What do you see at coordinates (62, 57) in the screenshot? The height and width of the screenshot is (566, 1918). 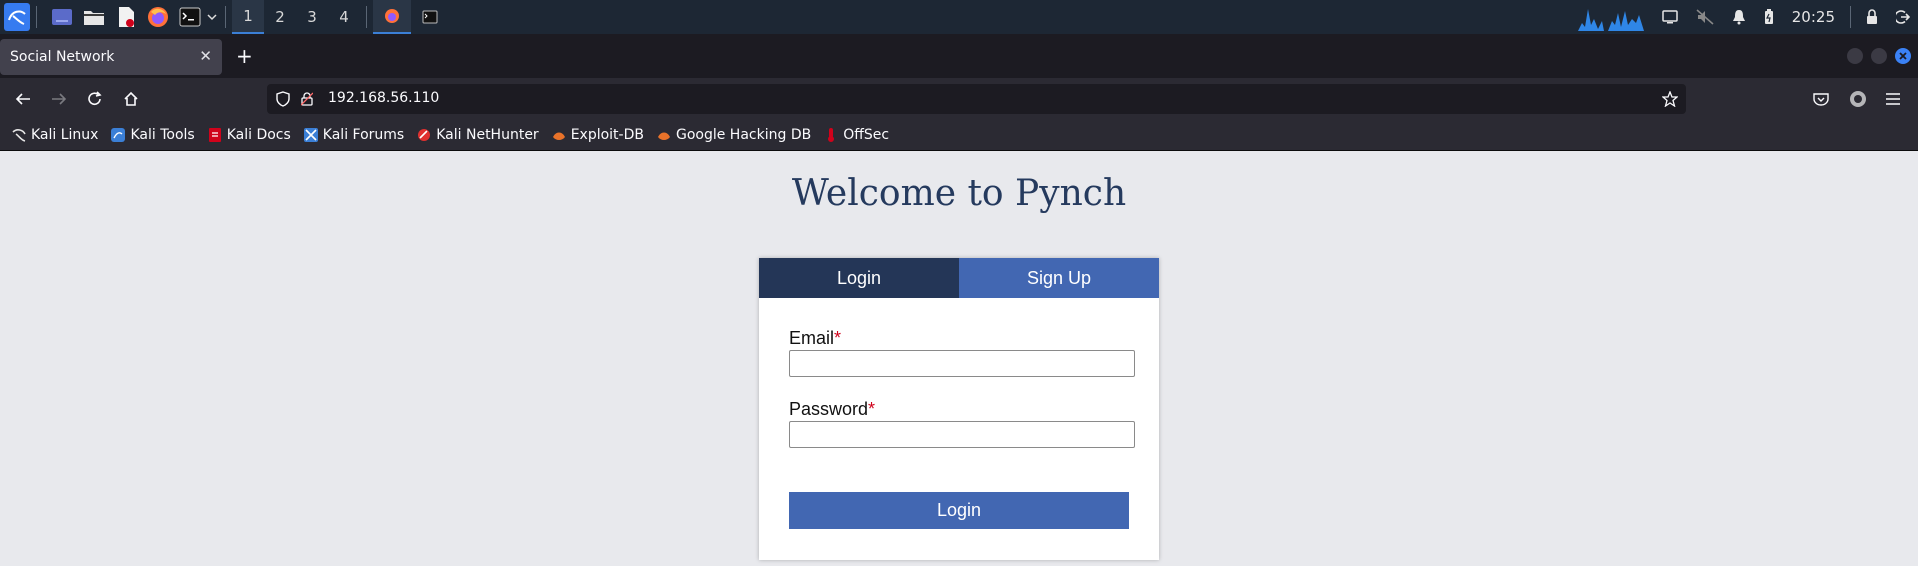 I see `tab-title: Social Network` at bounding box center [62, 57].